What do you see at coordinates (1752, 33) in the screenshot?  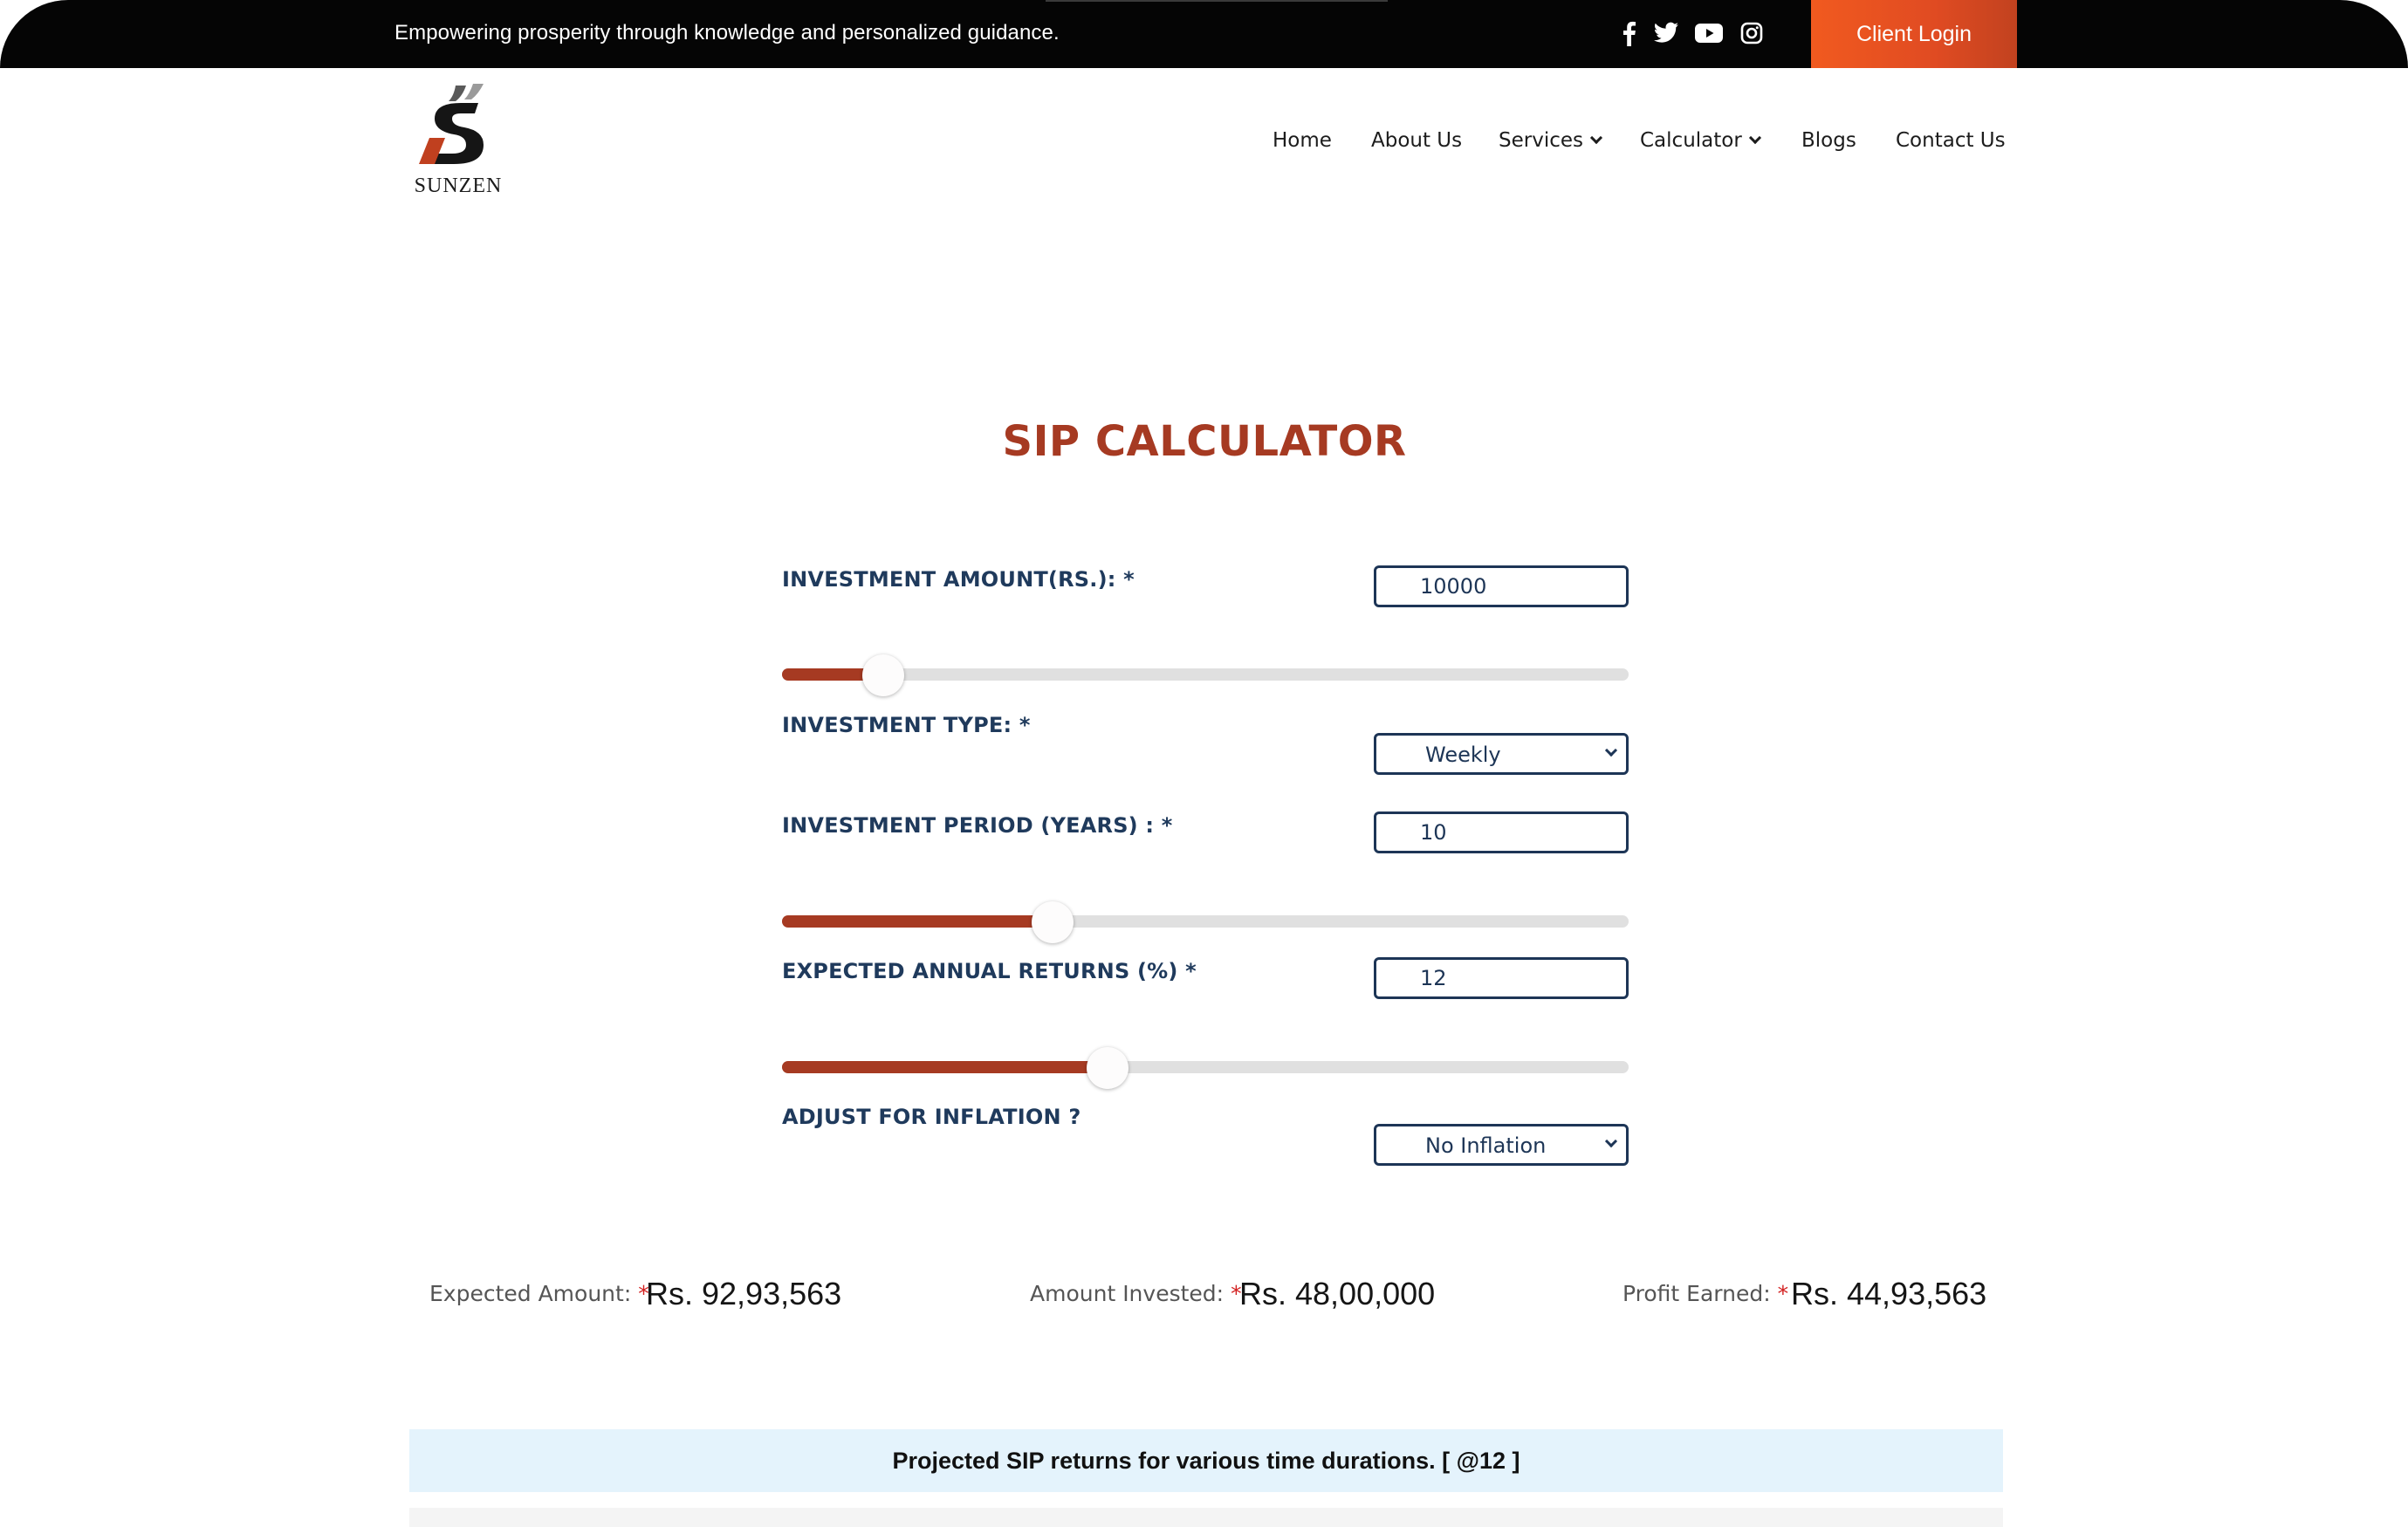 I see `instagram-icon` at bounding box center [1752, 33].